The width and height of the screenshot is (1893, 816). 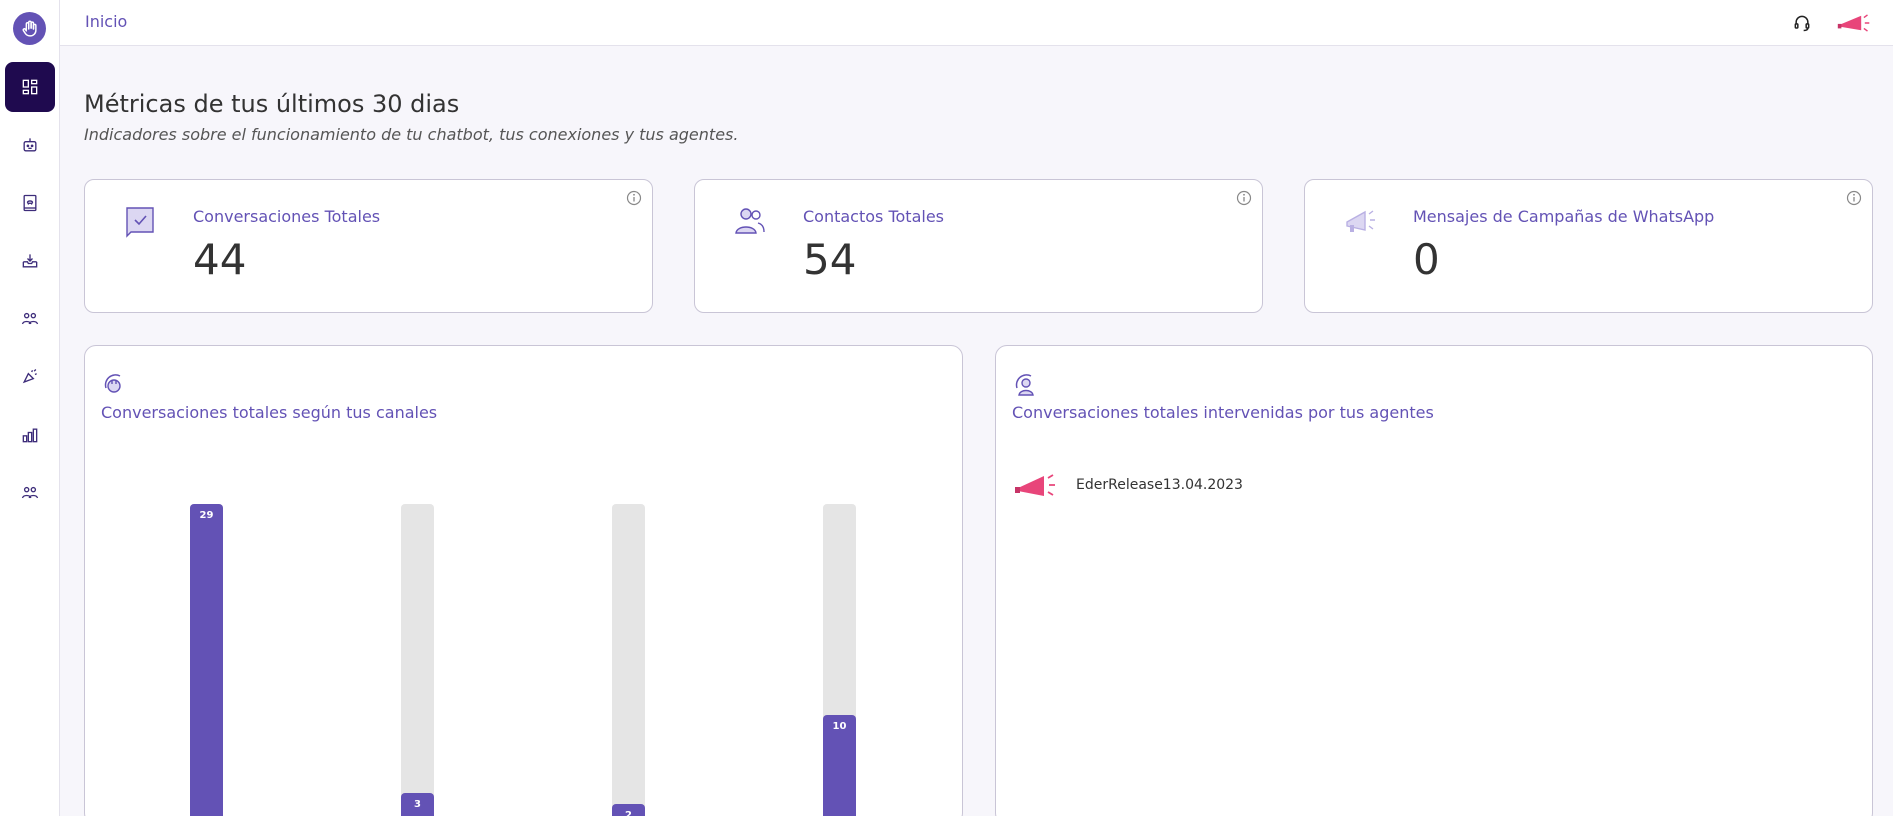 I want to click on hand-logo-icon, so click(x=29, y=28).